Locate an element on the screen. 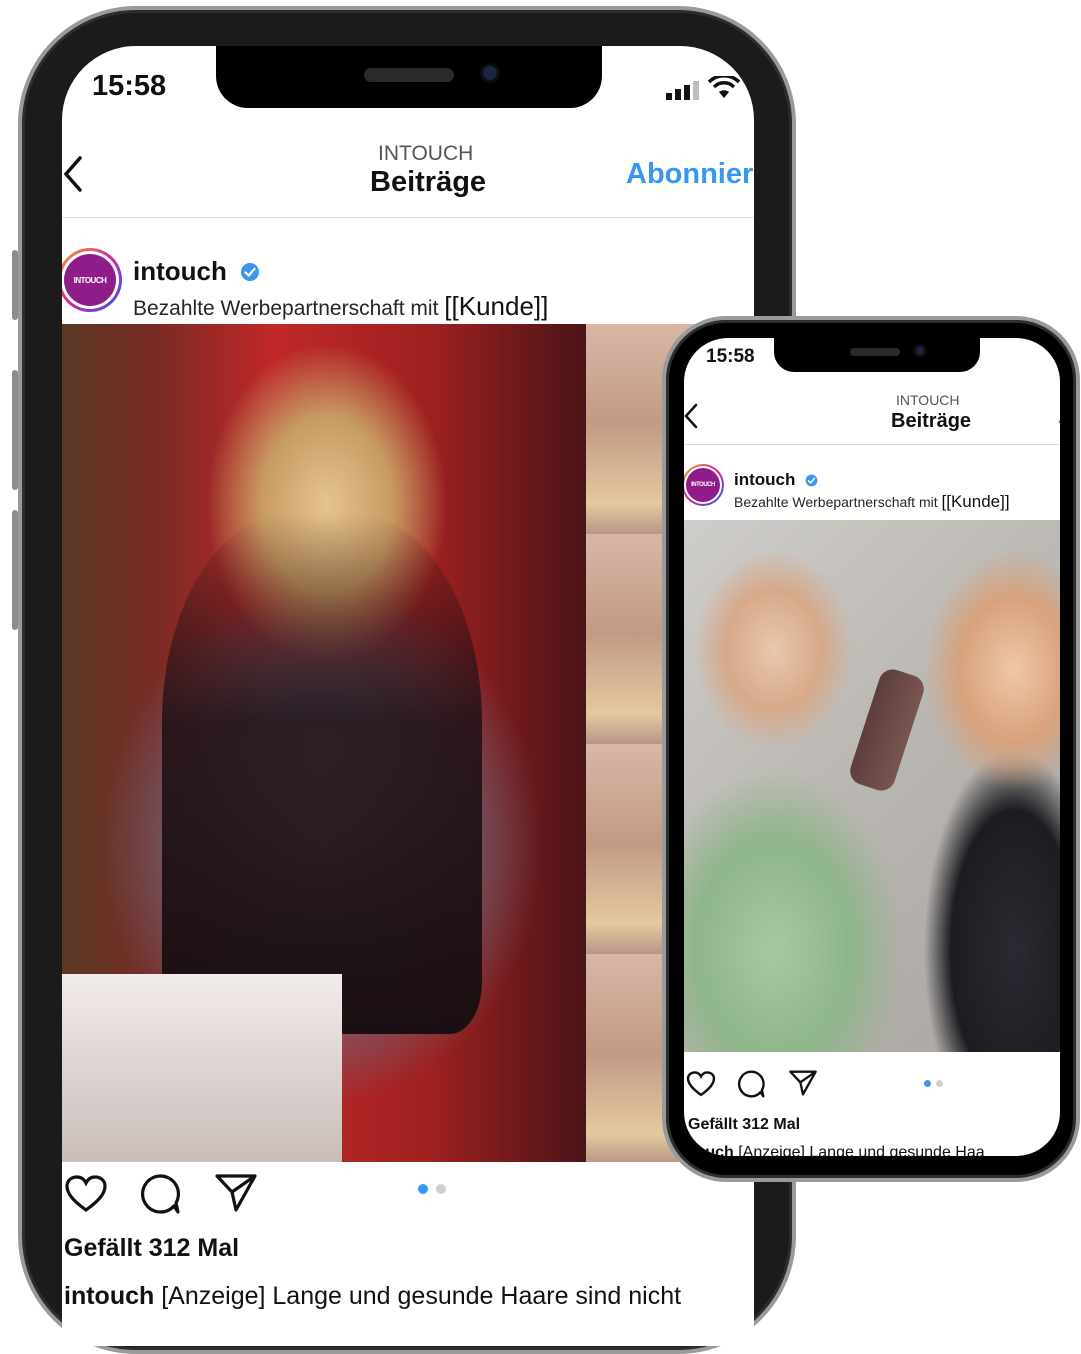 Image resolution: width=1081 pixels, height=1354 pixels. caption: intouch [Anzeige] Lange und gesunde Haa is located at coordinates (834, 1150).